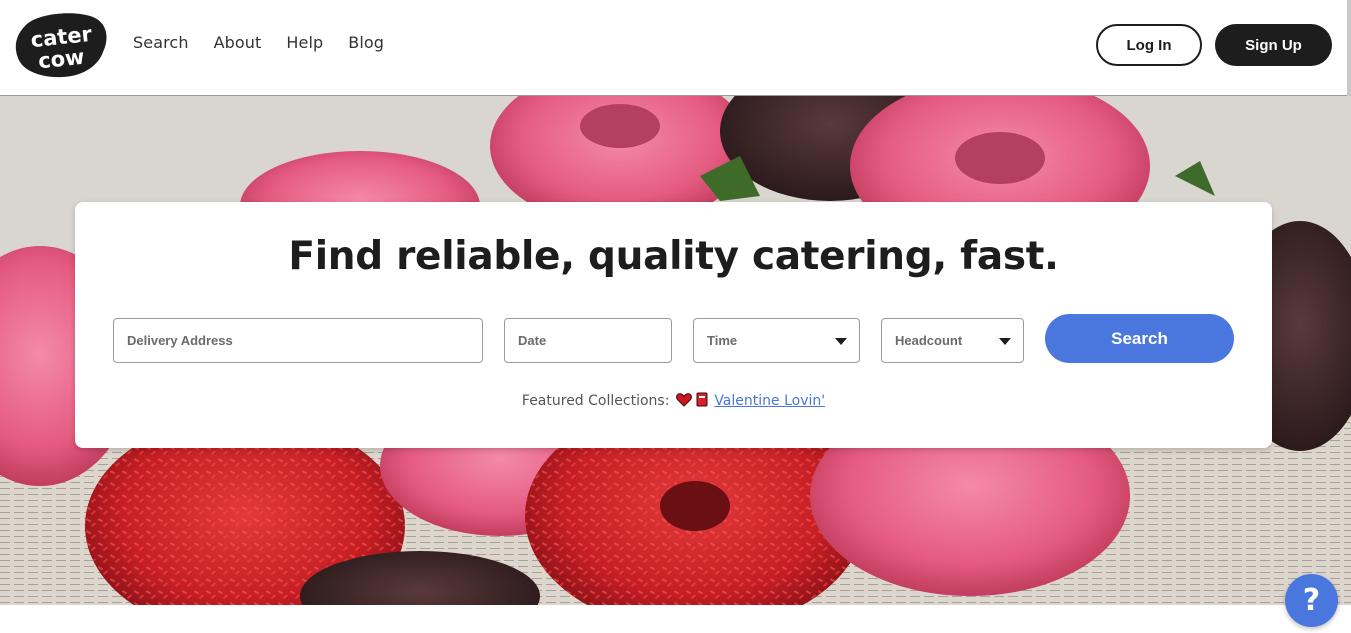  I want to click on signup-button: Sign Up, so click(1273, 45).